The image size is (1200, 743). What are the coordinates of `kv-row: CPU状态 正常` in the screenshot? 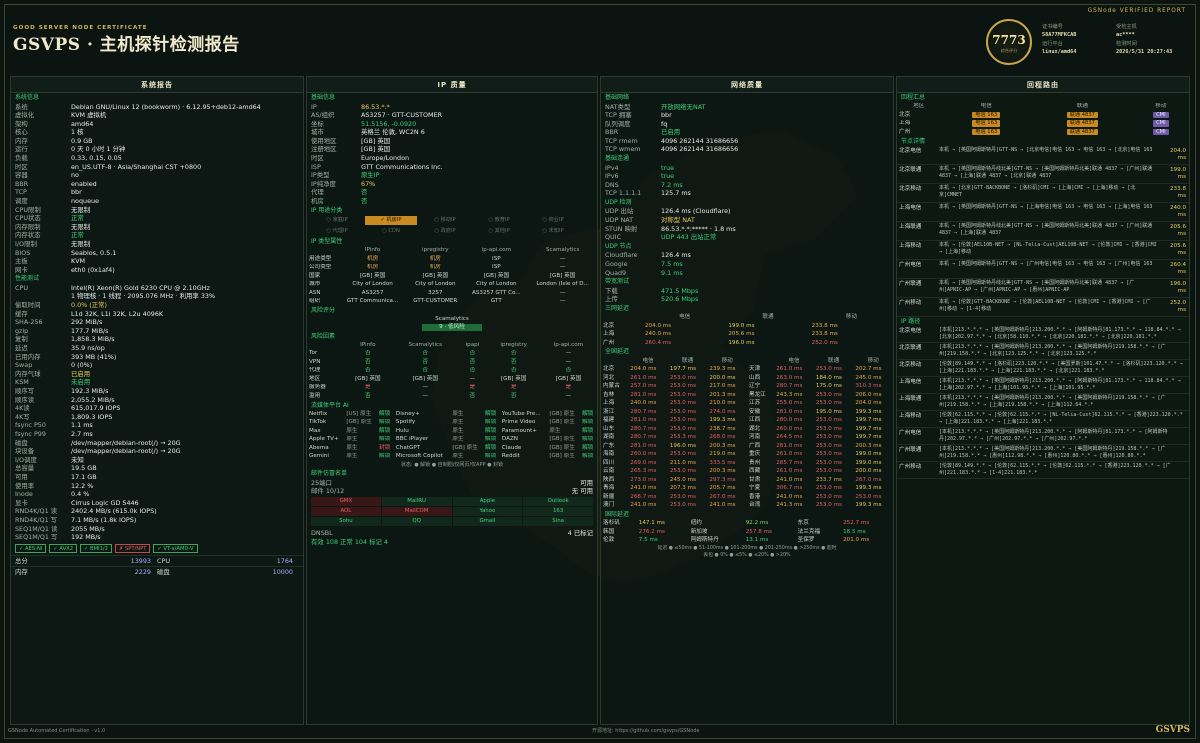 It's located at (157, 218).